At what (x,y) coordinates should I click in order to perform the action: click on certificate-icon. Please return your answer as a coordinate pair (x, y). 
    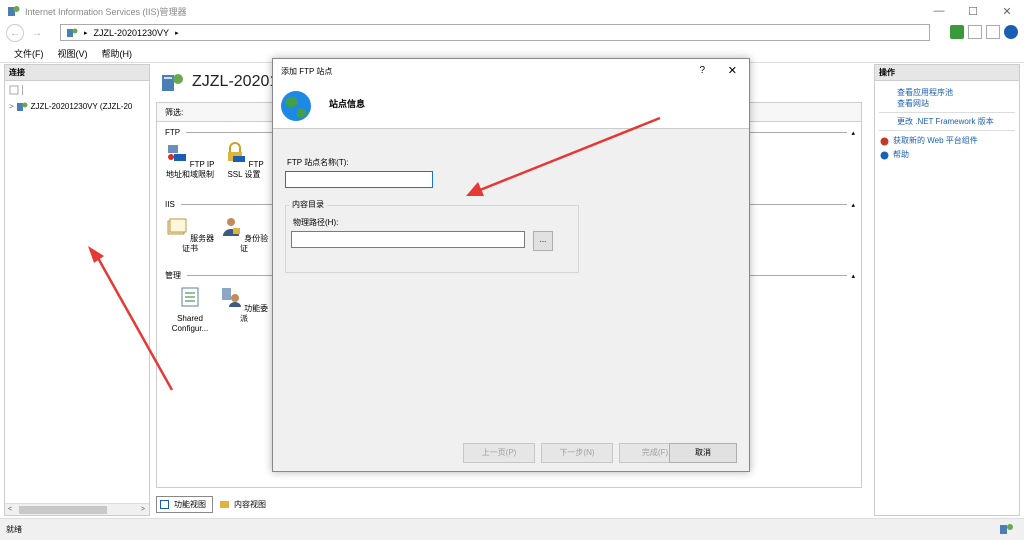
    Looking at the image, I should click on (177, 226).